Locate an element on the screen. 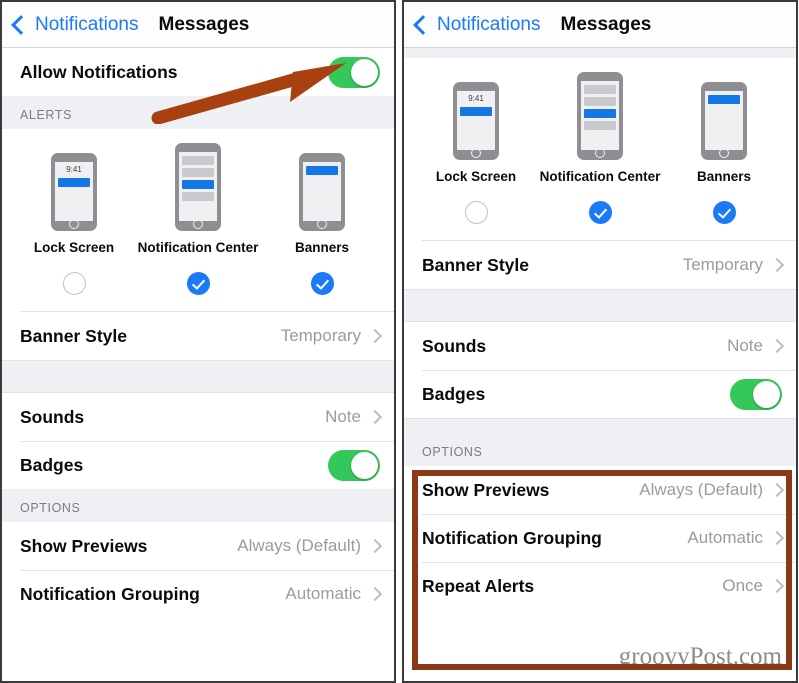  alert-style-label: Lock Screen is located at coordinates (476, 176).